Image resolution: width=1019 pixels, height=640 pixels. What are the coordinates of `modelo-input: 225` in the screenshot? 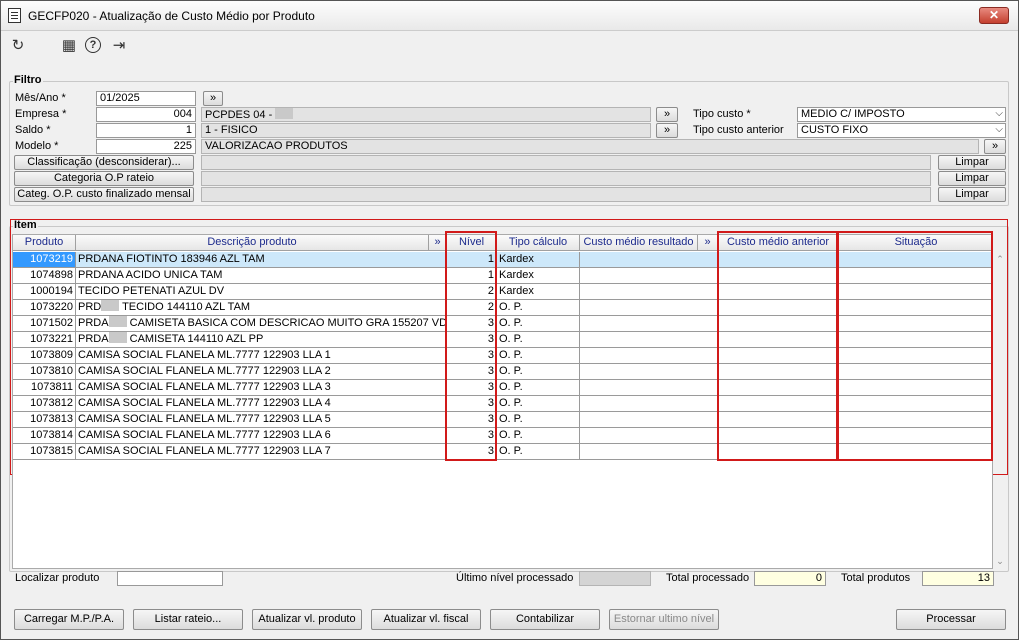 It's located at (146, 146).